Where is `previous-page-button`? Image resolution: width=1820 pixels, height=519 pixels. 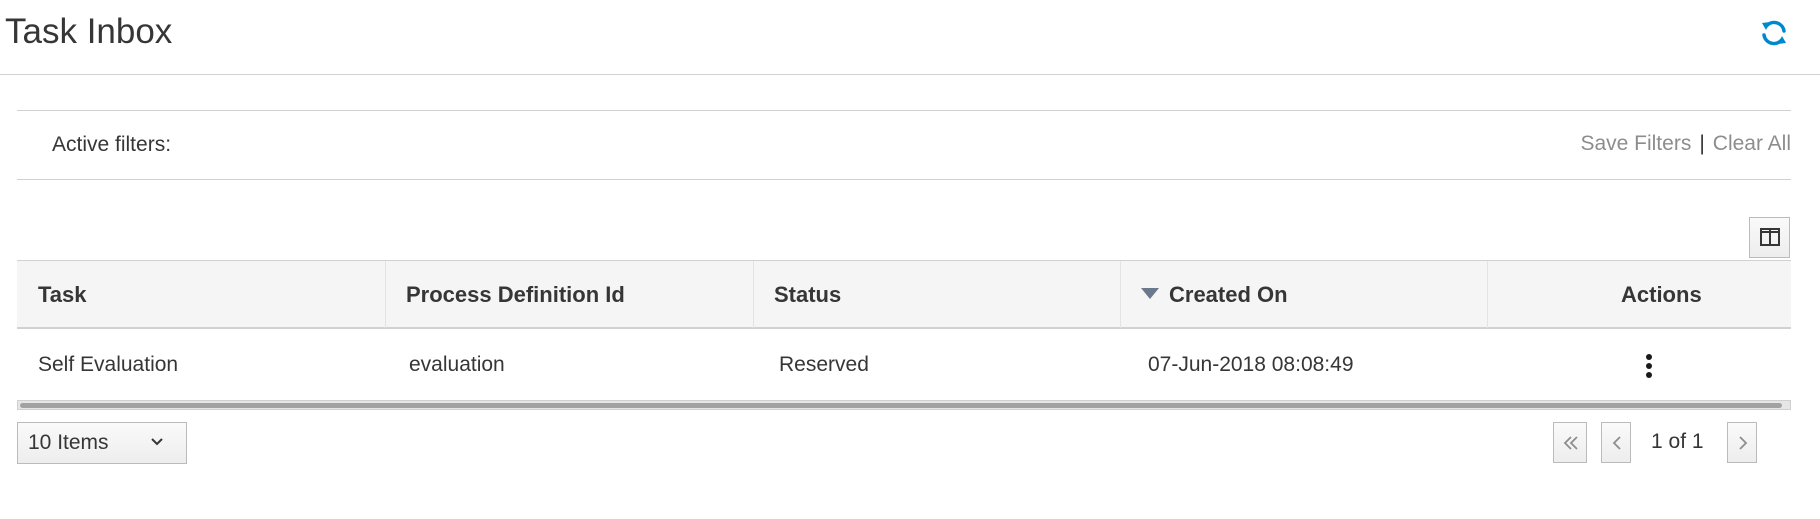
previous-page-button is located at coordinates (1616, 442).